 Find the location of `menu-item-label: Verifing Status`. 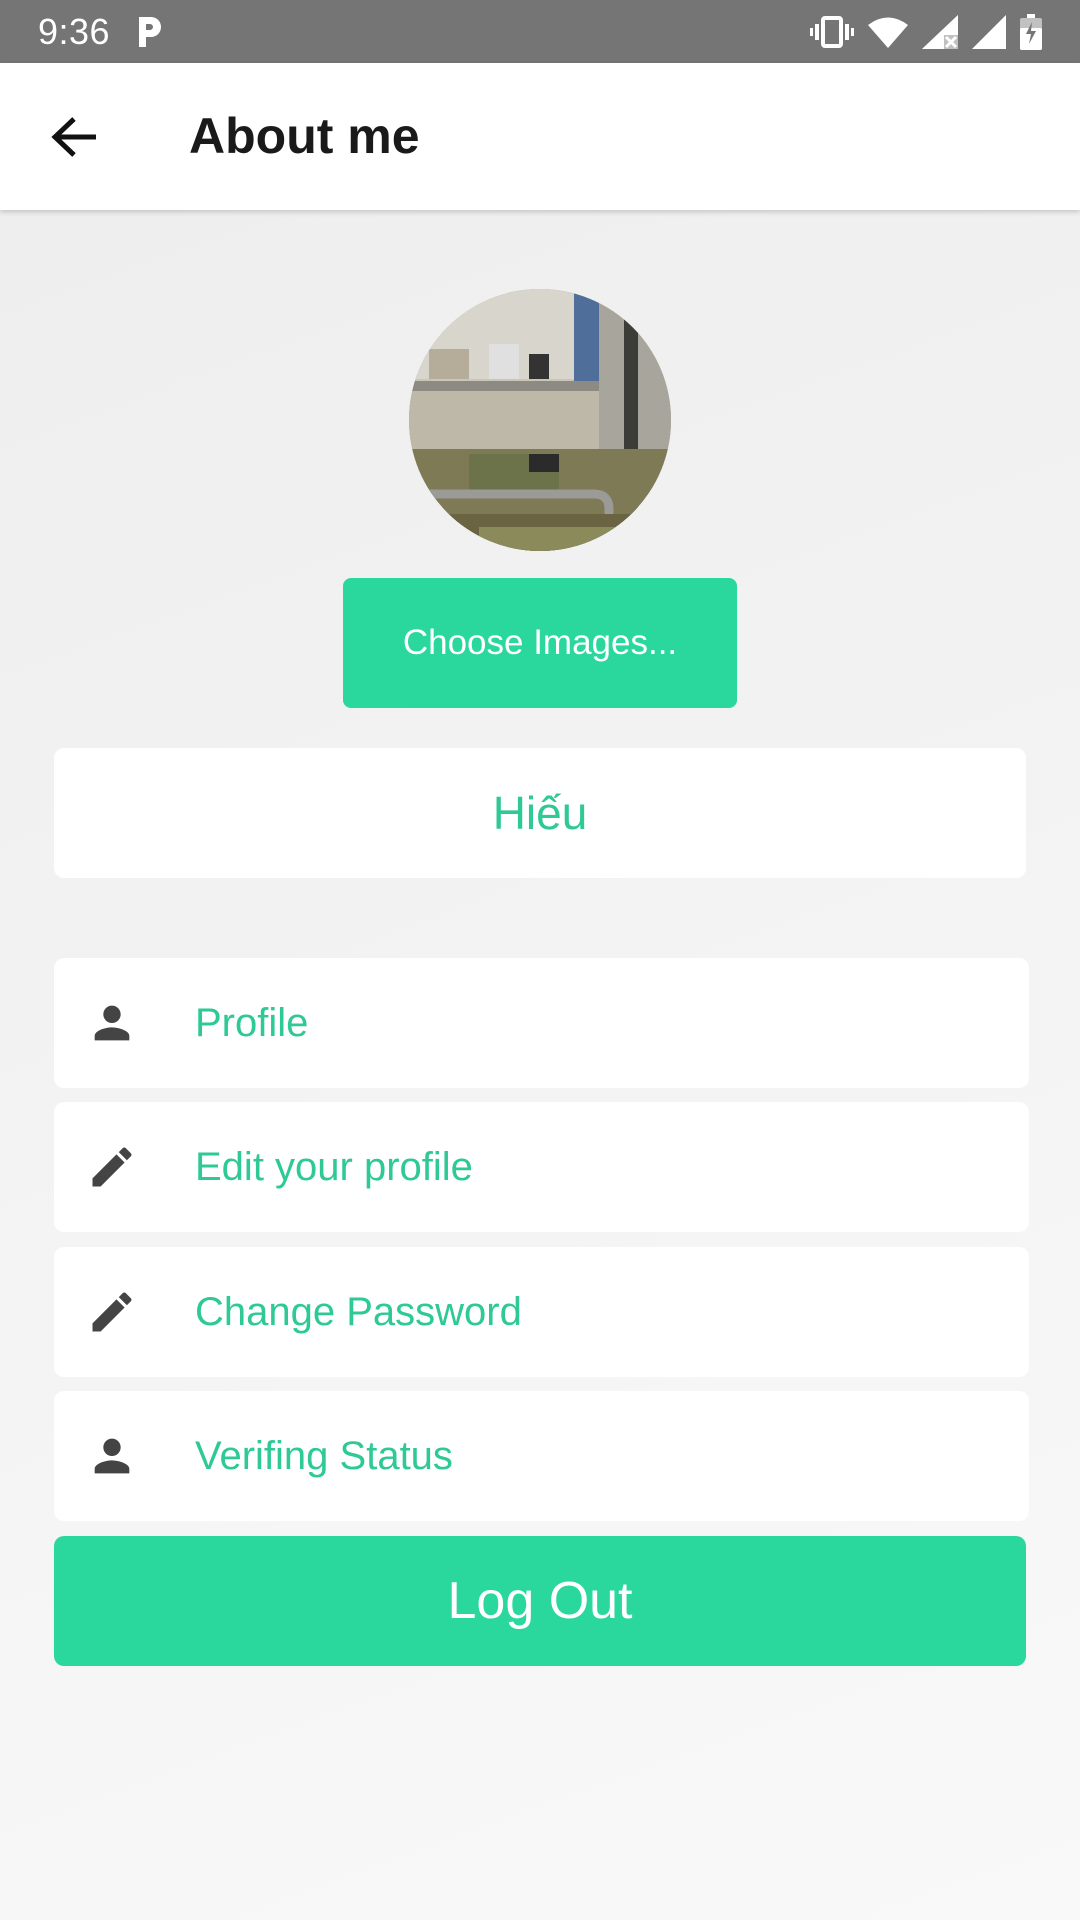

menu-item-label: Verifing Status is located at coordinates (324, 1456).